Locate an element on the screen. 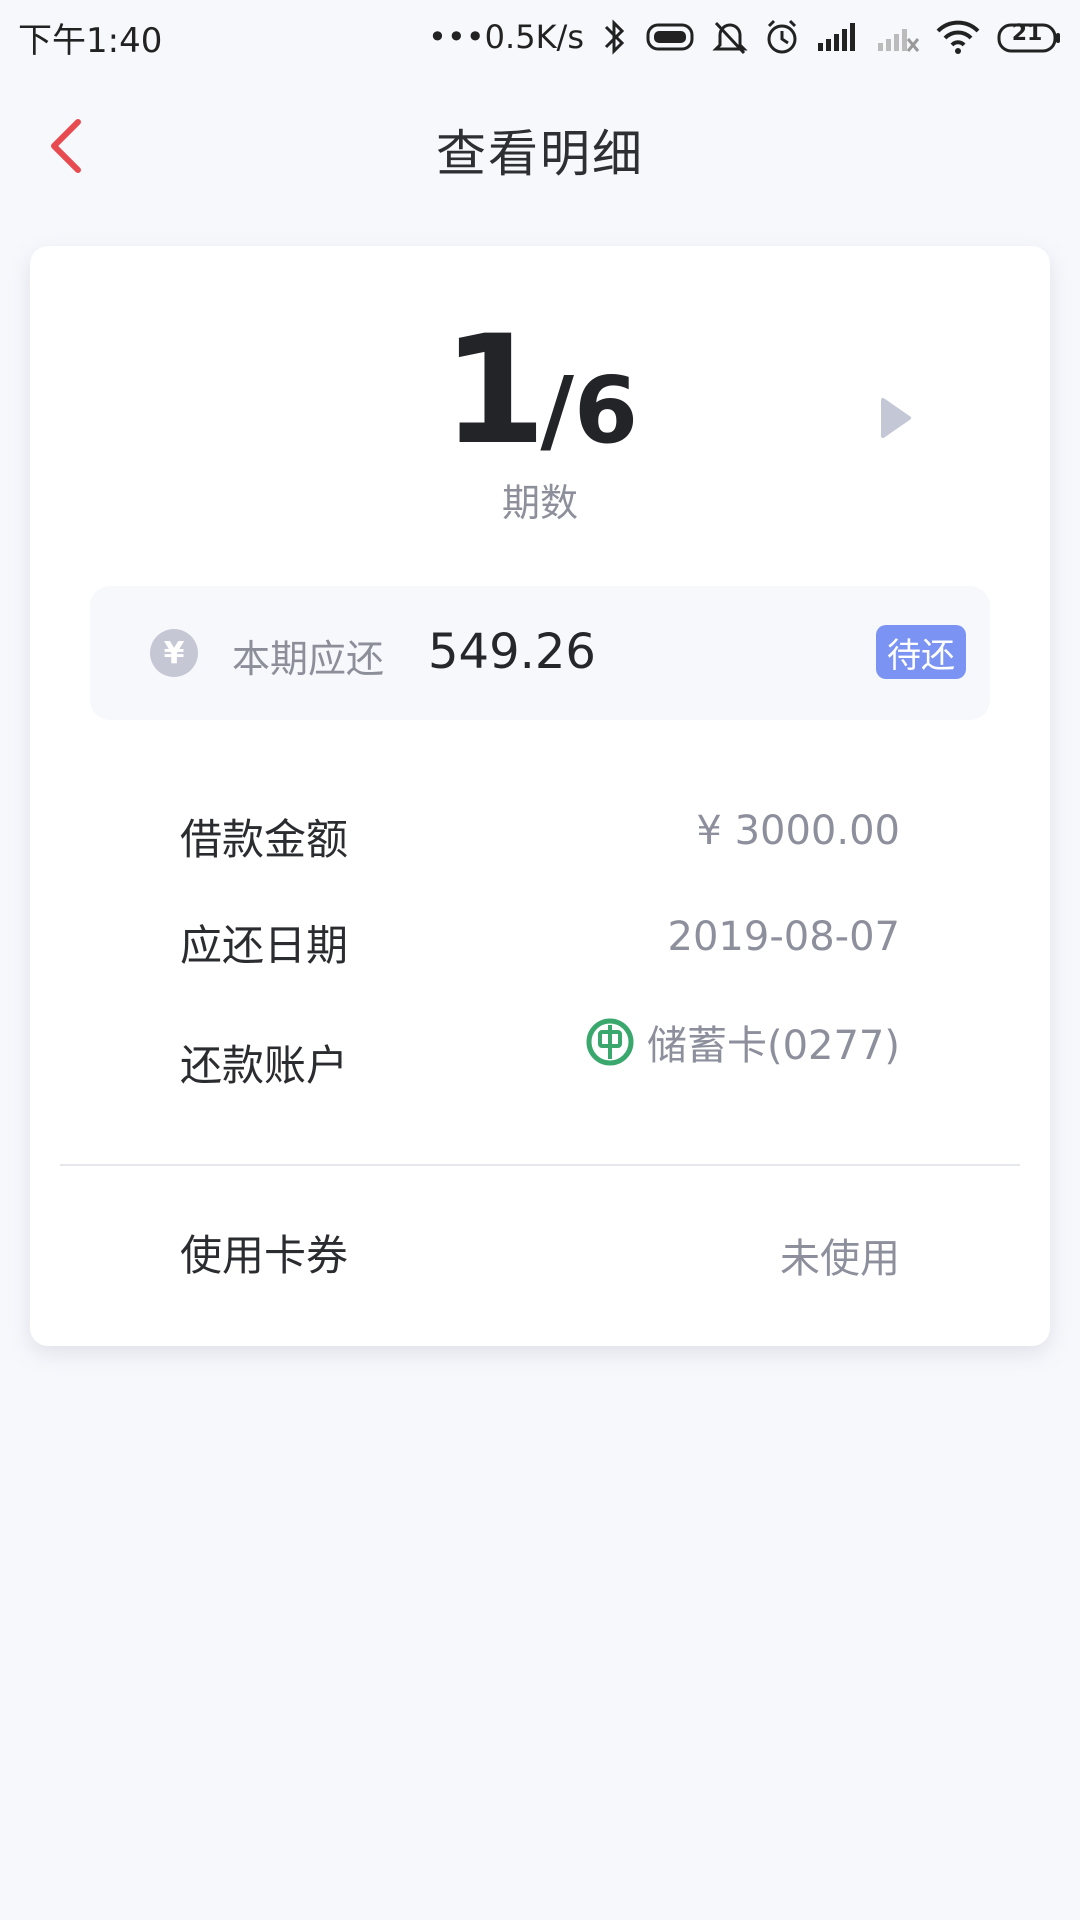 This screenshot has height=1920, width=1080. divider is located at coordinates (540, 1165).